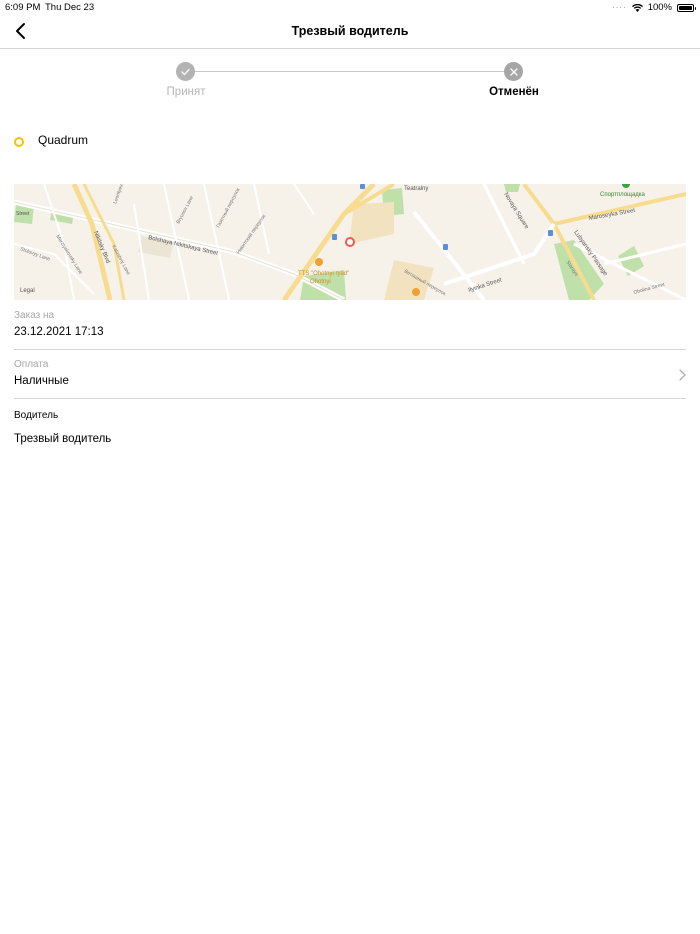 This screenshot has width=700, height=934. What do you see at coordinates (70, 7) in the screenshot?
I see `status-date: Thu Dec 23` at bounding box center [70, 7].